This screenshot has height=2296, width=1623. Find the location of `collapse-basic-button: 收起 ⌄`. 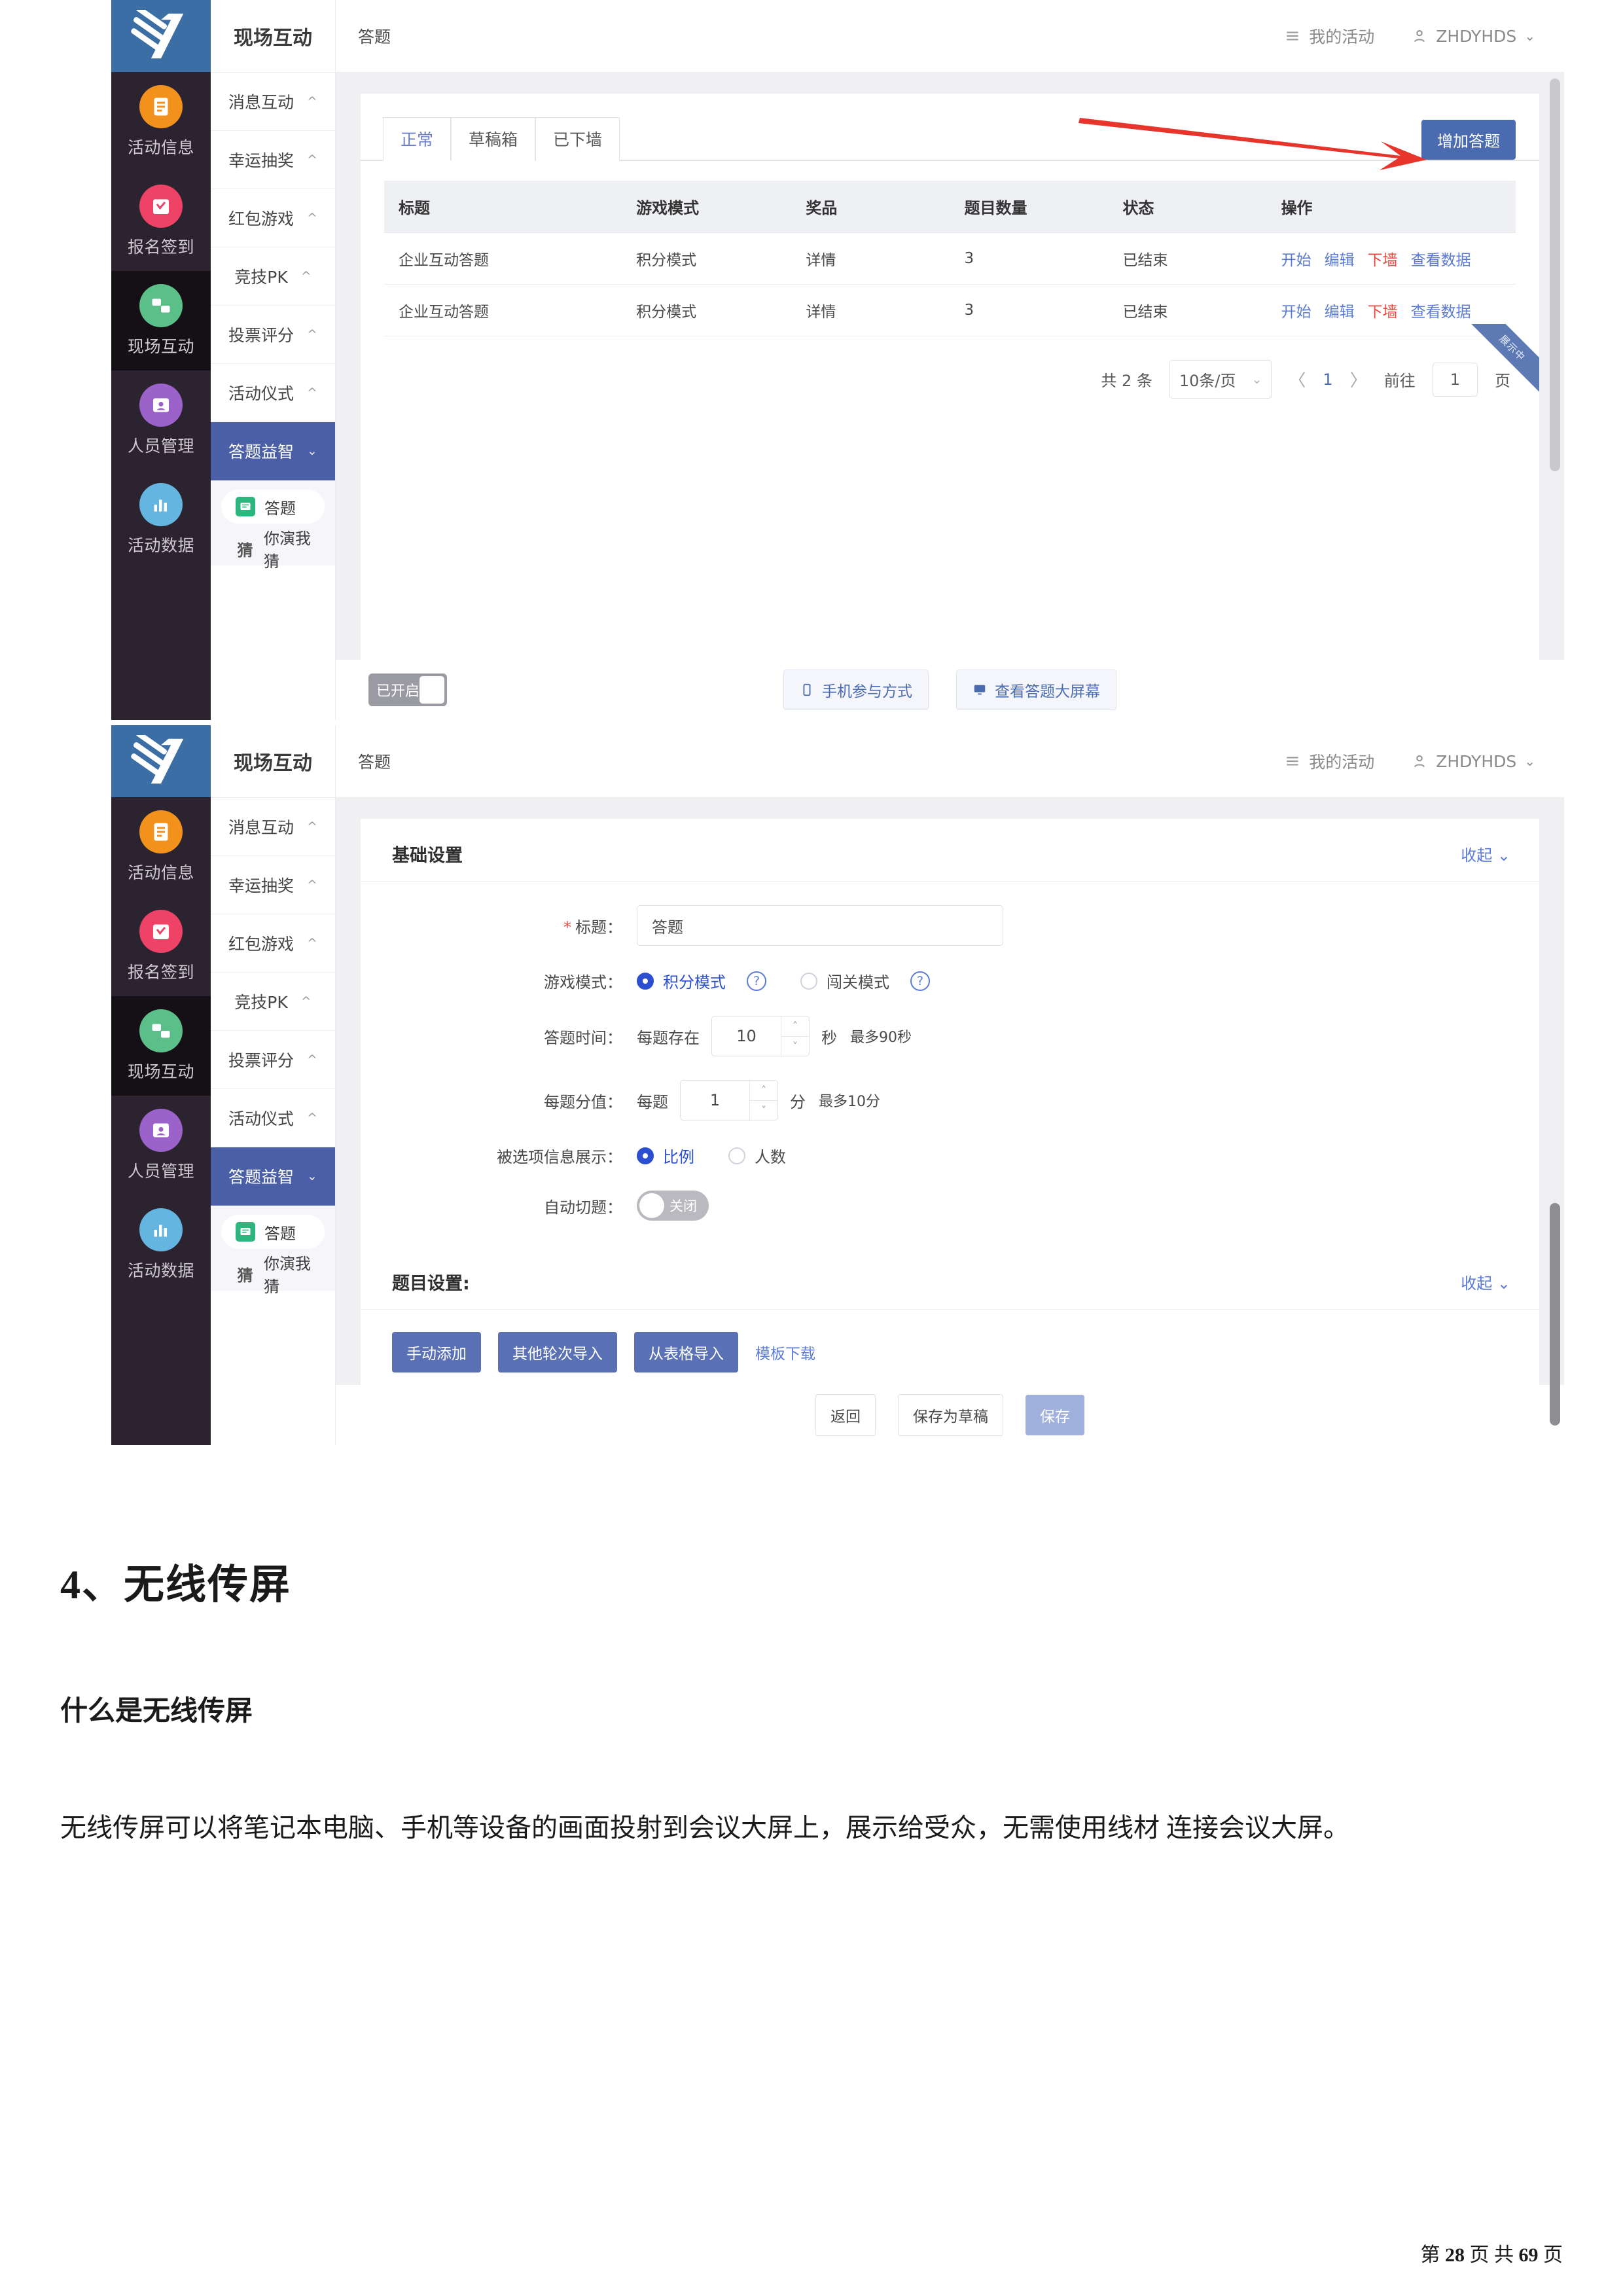

collapse-basic-button: 收起 ⌄ is located at coordinates (1485, 853).